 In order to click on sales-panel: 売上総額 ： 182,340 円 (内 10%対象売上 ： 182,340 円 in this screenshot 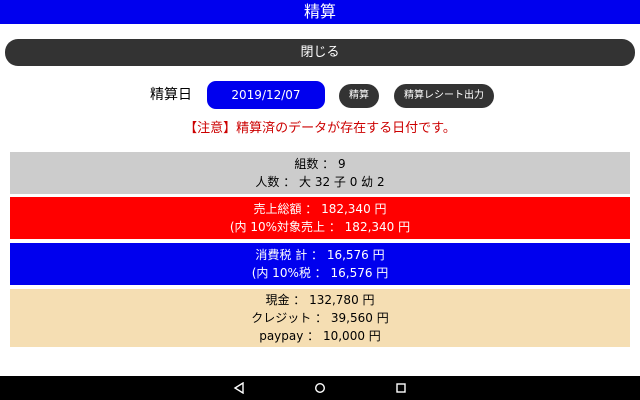, I will do `click(320, 218)`.